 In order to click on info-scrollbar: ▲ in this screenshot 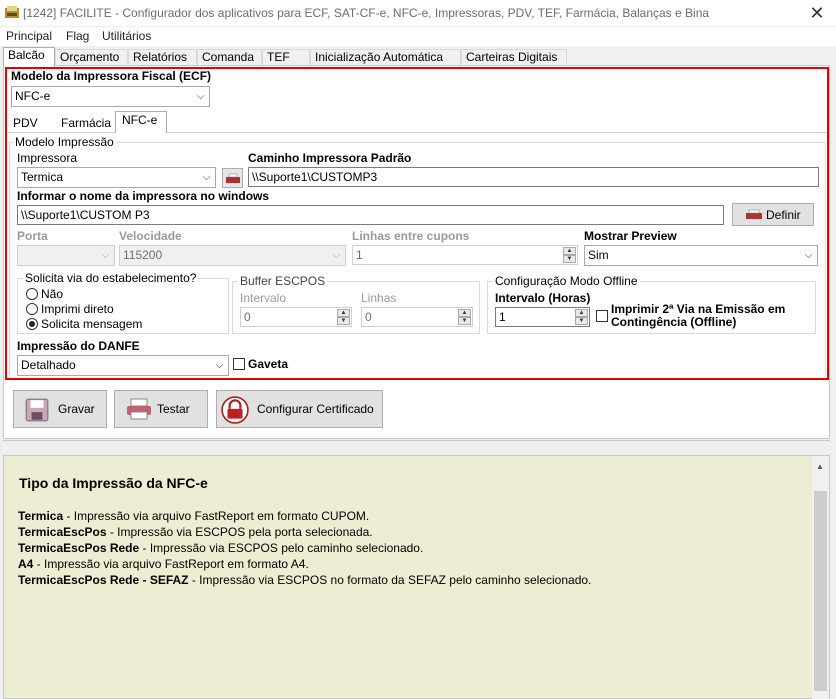, I will do `click(820, 577)`.